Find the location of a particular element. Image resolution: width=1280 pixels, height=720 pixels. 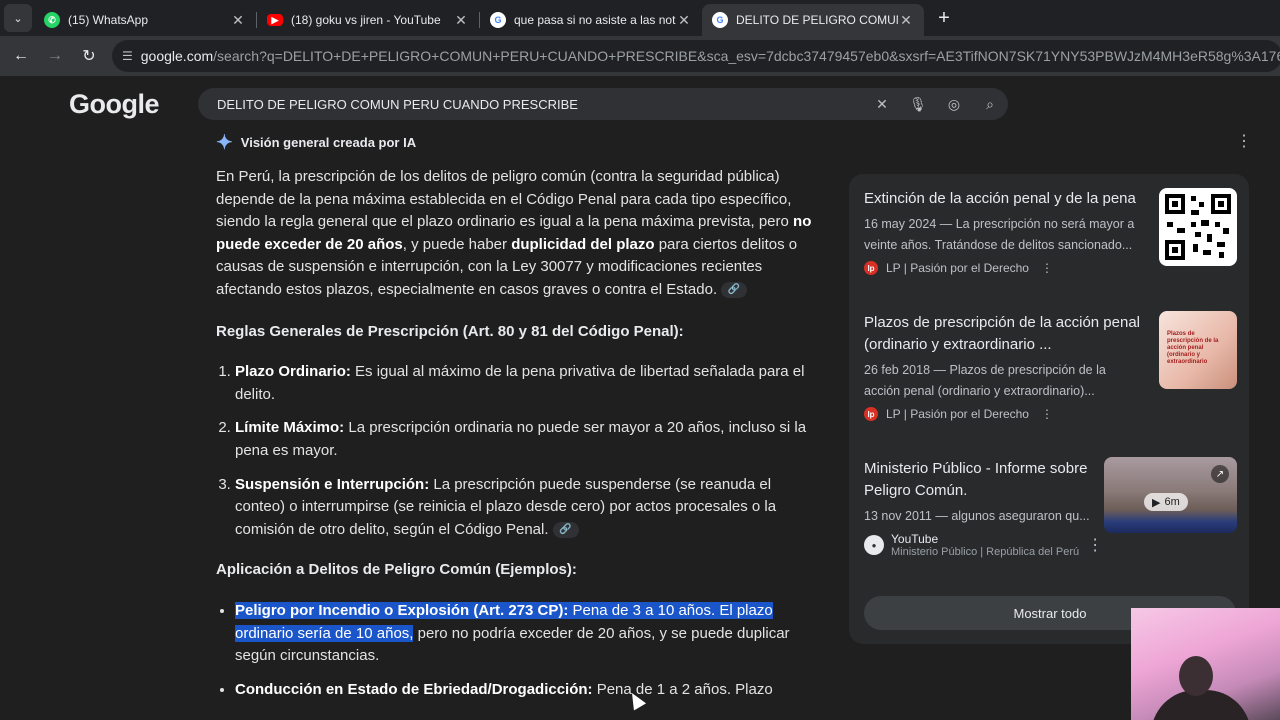

tab-google-notificaciones: G que pasa si no asiste a las notifi ✕ is located at coordinates (591, 20).